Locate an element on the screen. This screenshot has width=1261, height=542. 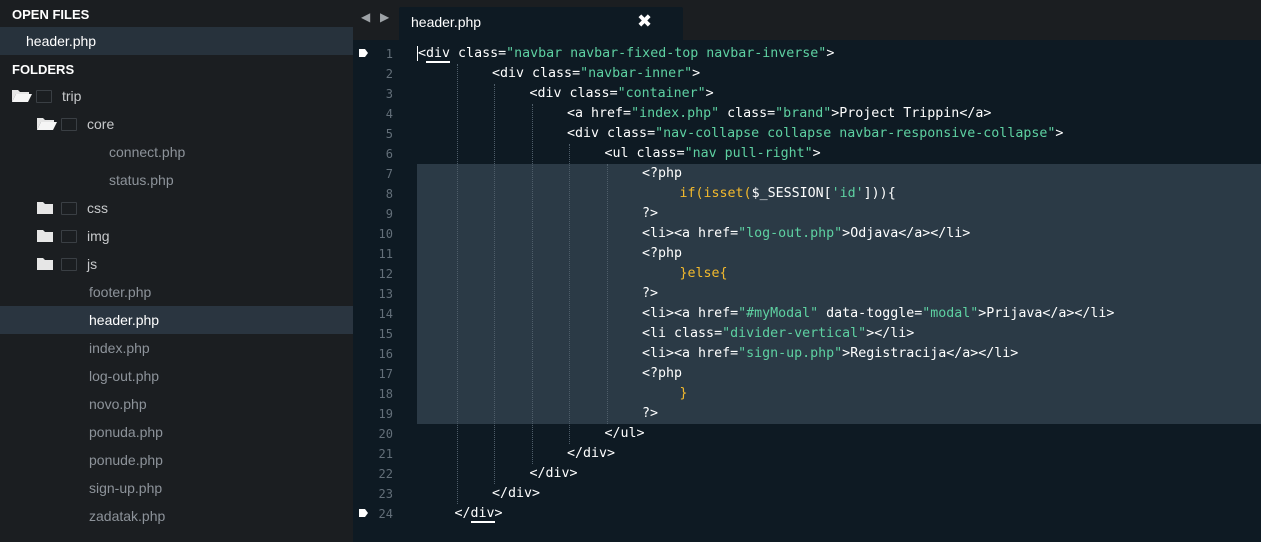
code-line: <?php is located at coordinates (662, 374).